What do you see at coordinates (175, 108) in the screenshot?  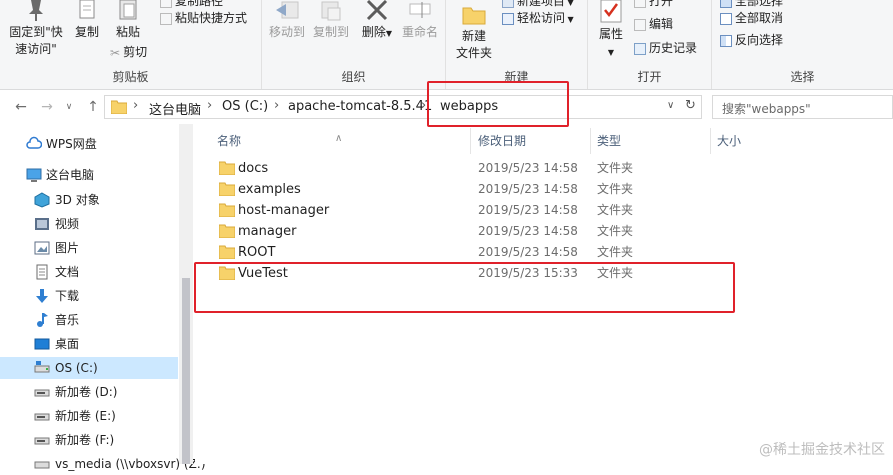 I see `breadcrumb-this-pc: 这台电脑` at bounding box center [175, 108].